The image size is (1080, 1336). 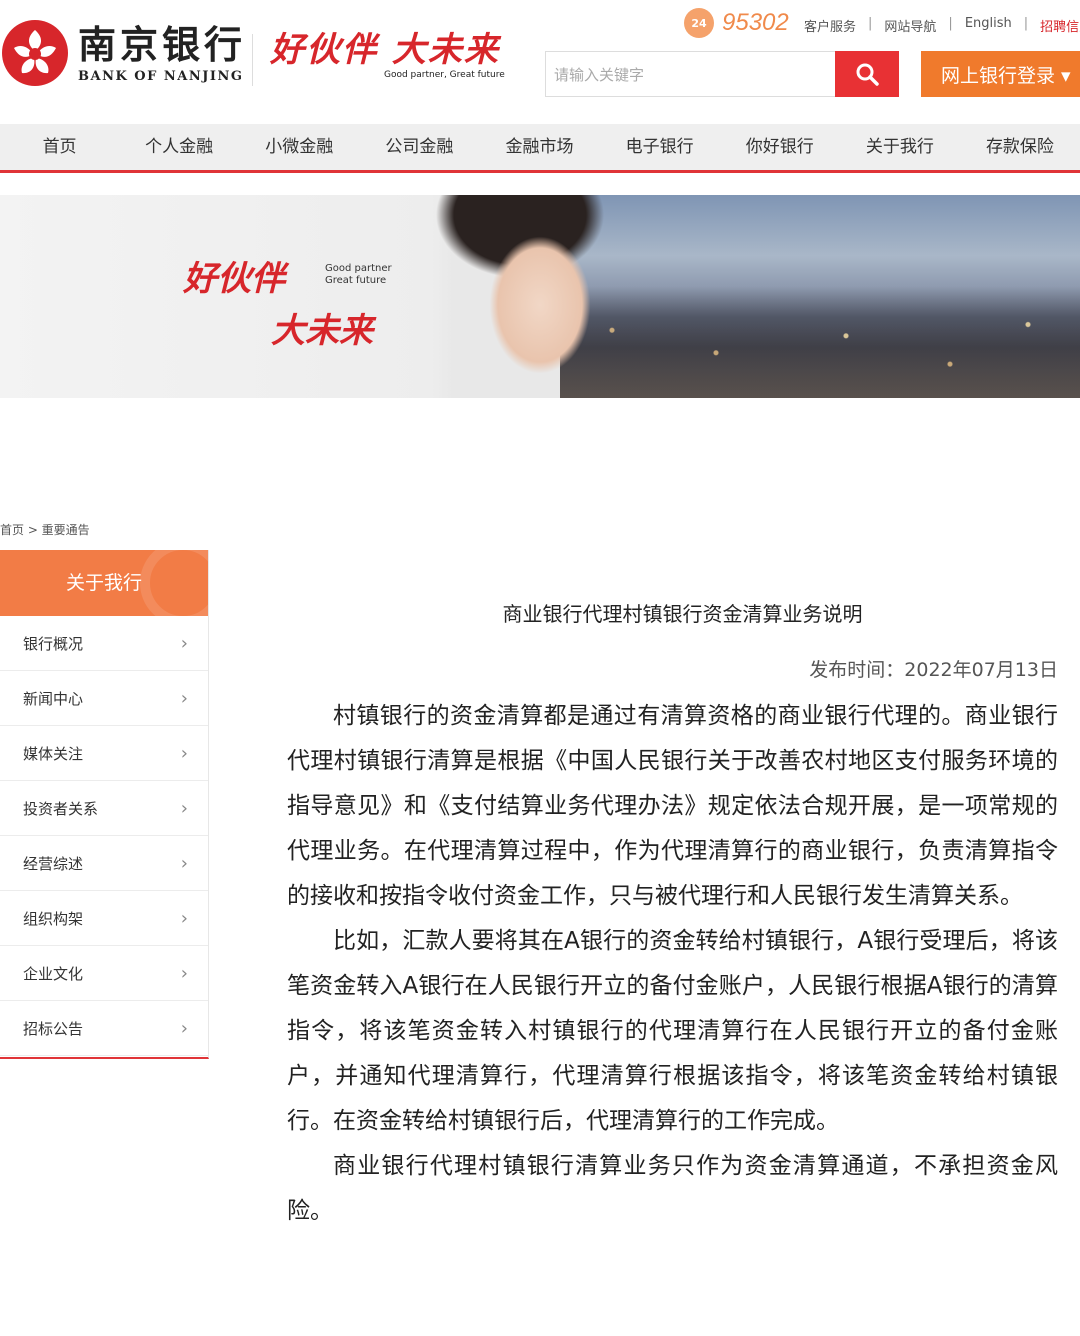 I want to click on breadcrumb: 首页 > 重要通告, so click(x=45, y=529).